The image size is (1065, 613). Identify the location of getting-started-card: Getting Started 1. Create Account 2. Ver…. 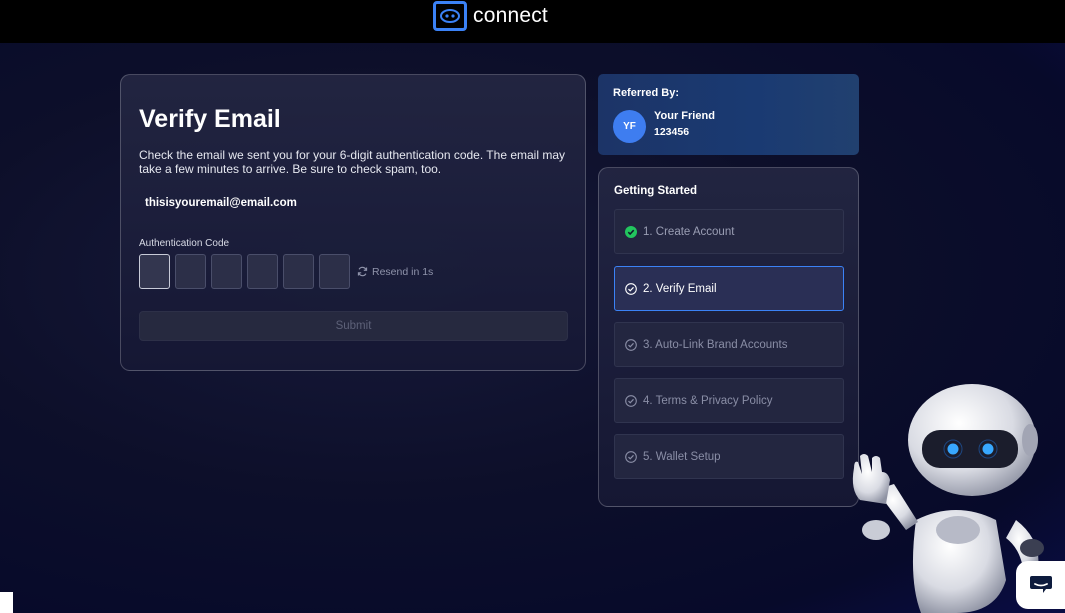
(728, 337).